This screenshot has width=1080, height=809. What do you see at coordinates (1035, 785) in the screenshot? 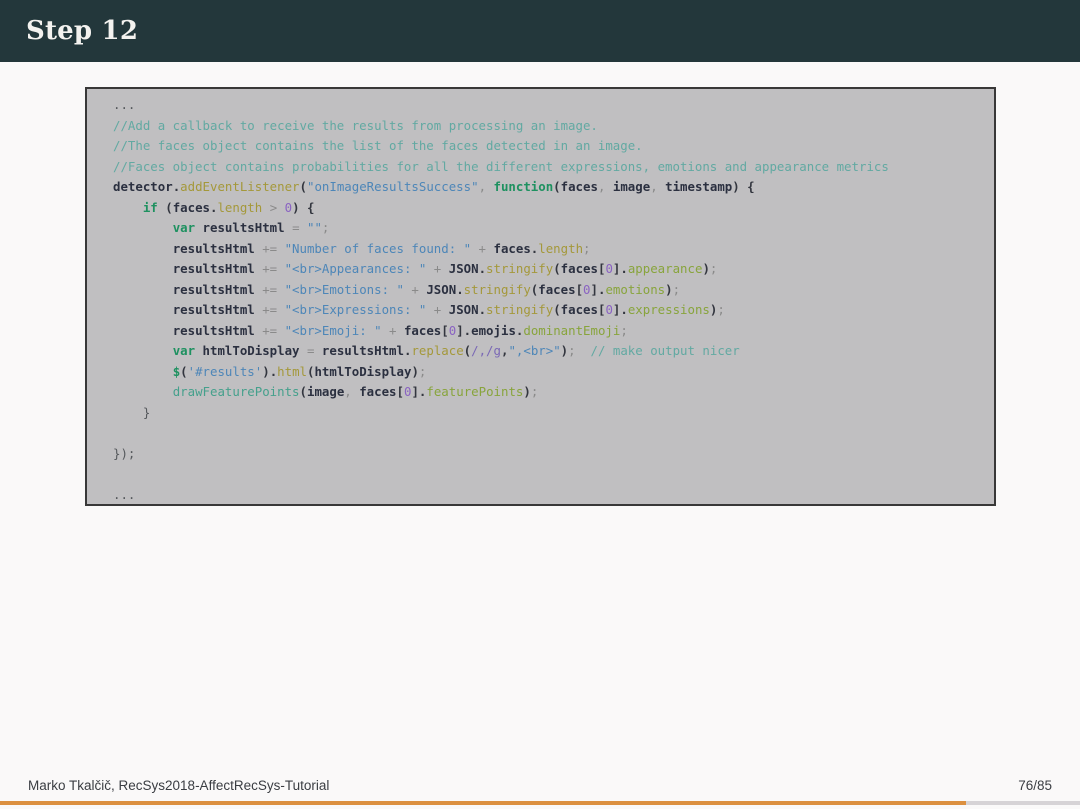
I see `footer-page-number: 76/85` at bounding box center [1035, 785].